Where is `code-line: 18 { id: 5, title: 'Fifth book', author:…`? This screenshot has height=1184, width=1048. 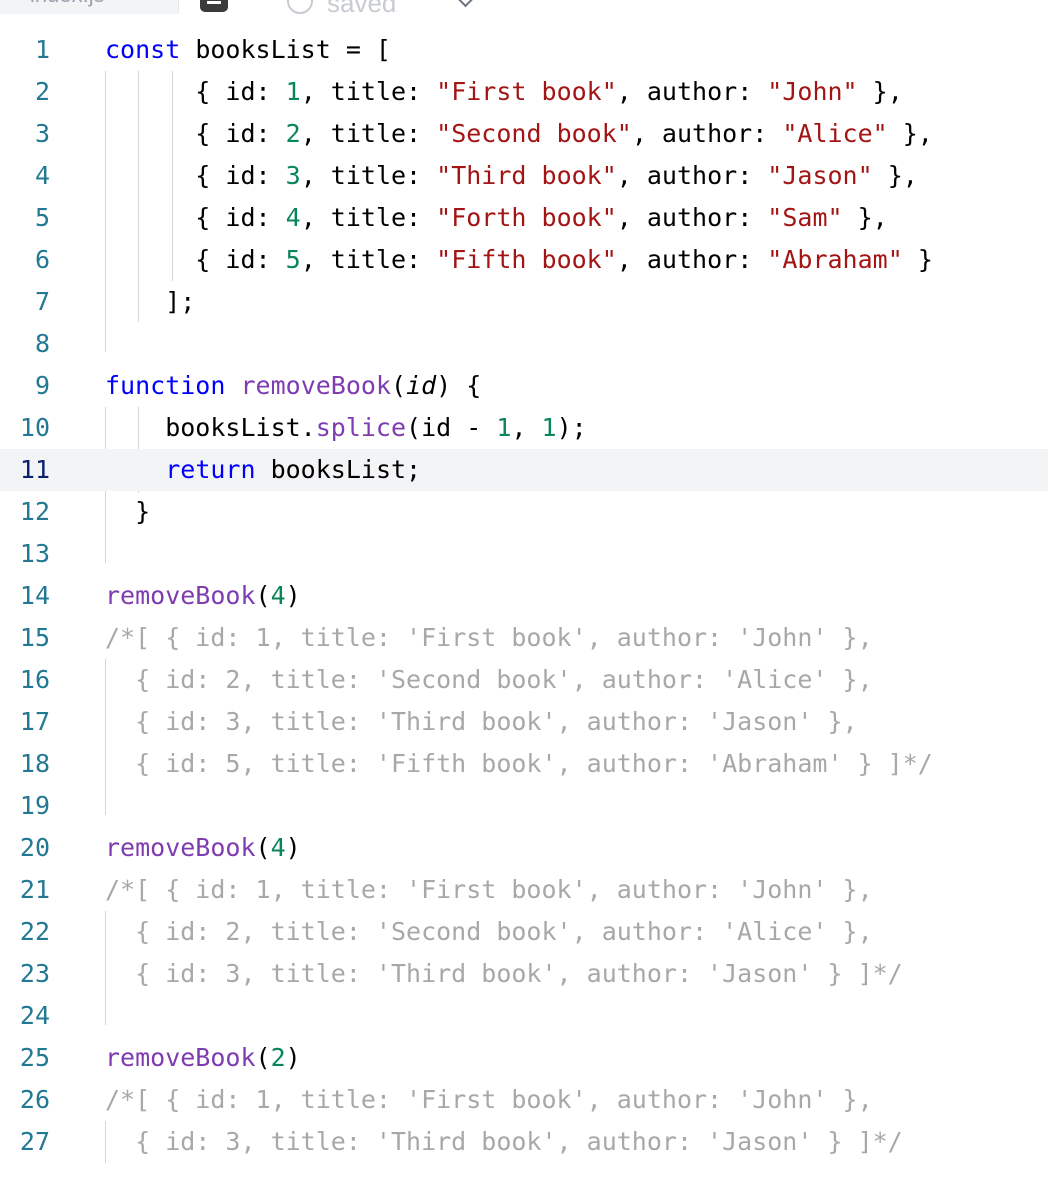
code-line: 18 { id: 5, title: 'Fifth book', author:… is located at coordinates (524, 764).